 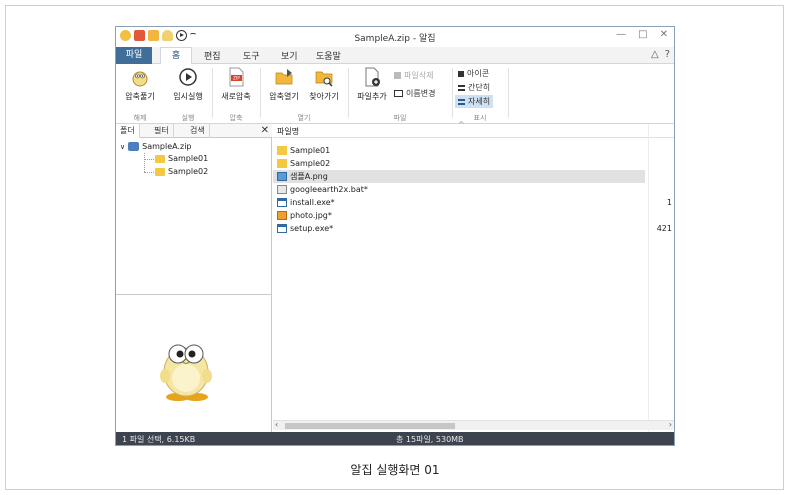 I want to click on horizontal-scrollbar: ‹ ›, so click(x=473, y=425).